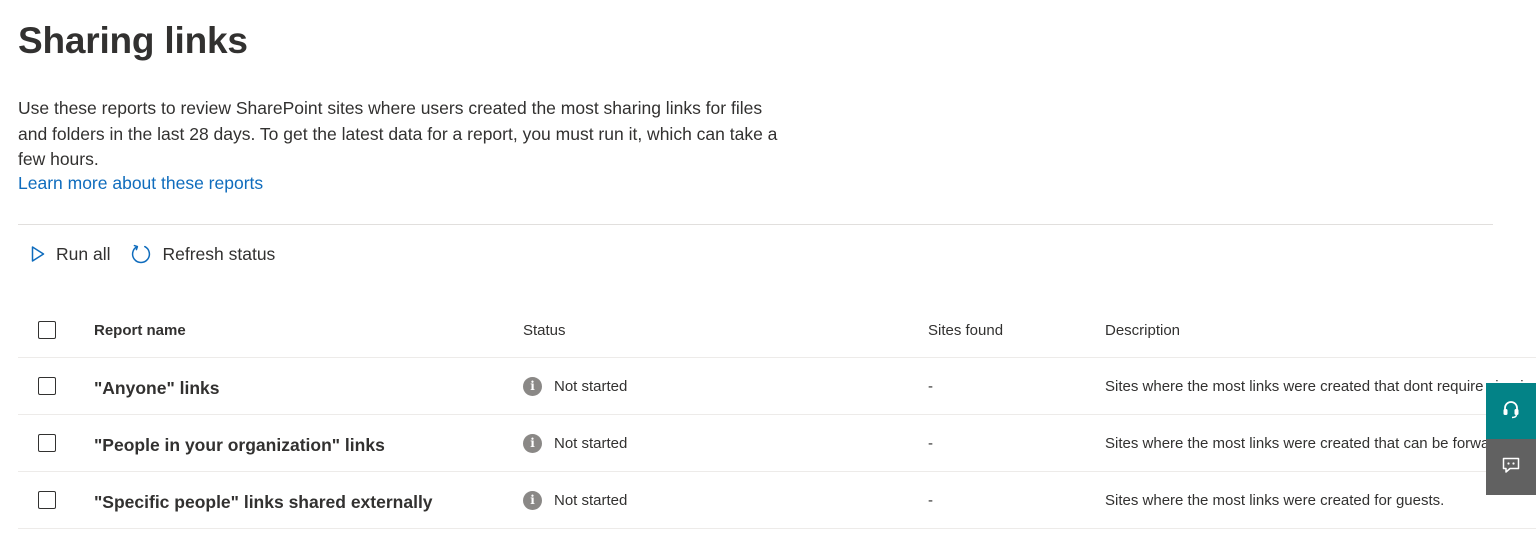  What do you see at coordinates (965, 330) in the screenshot?
I see `column-header-sites-found: Sites found` at bounding box center [965, 330].